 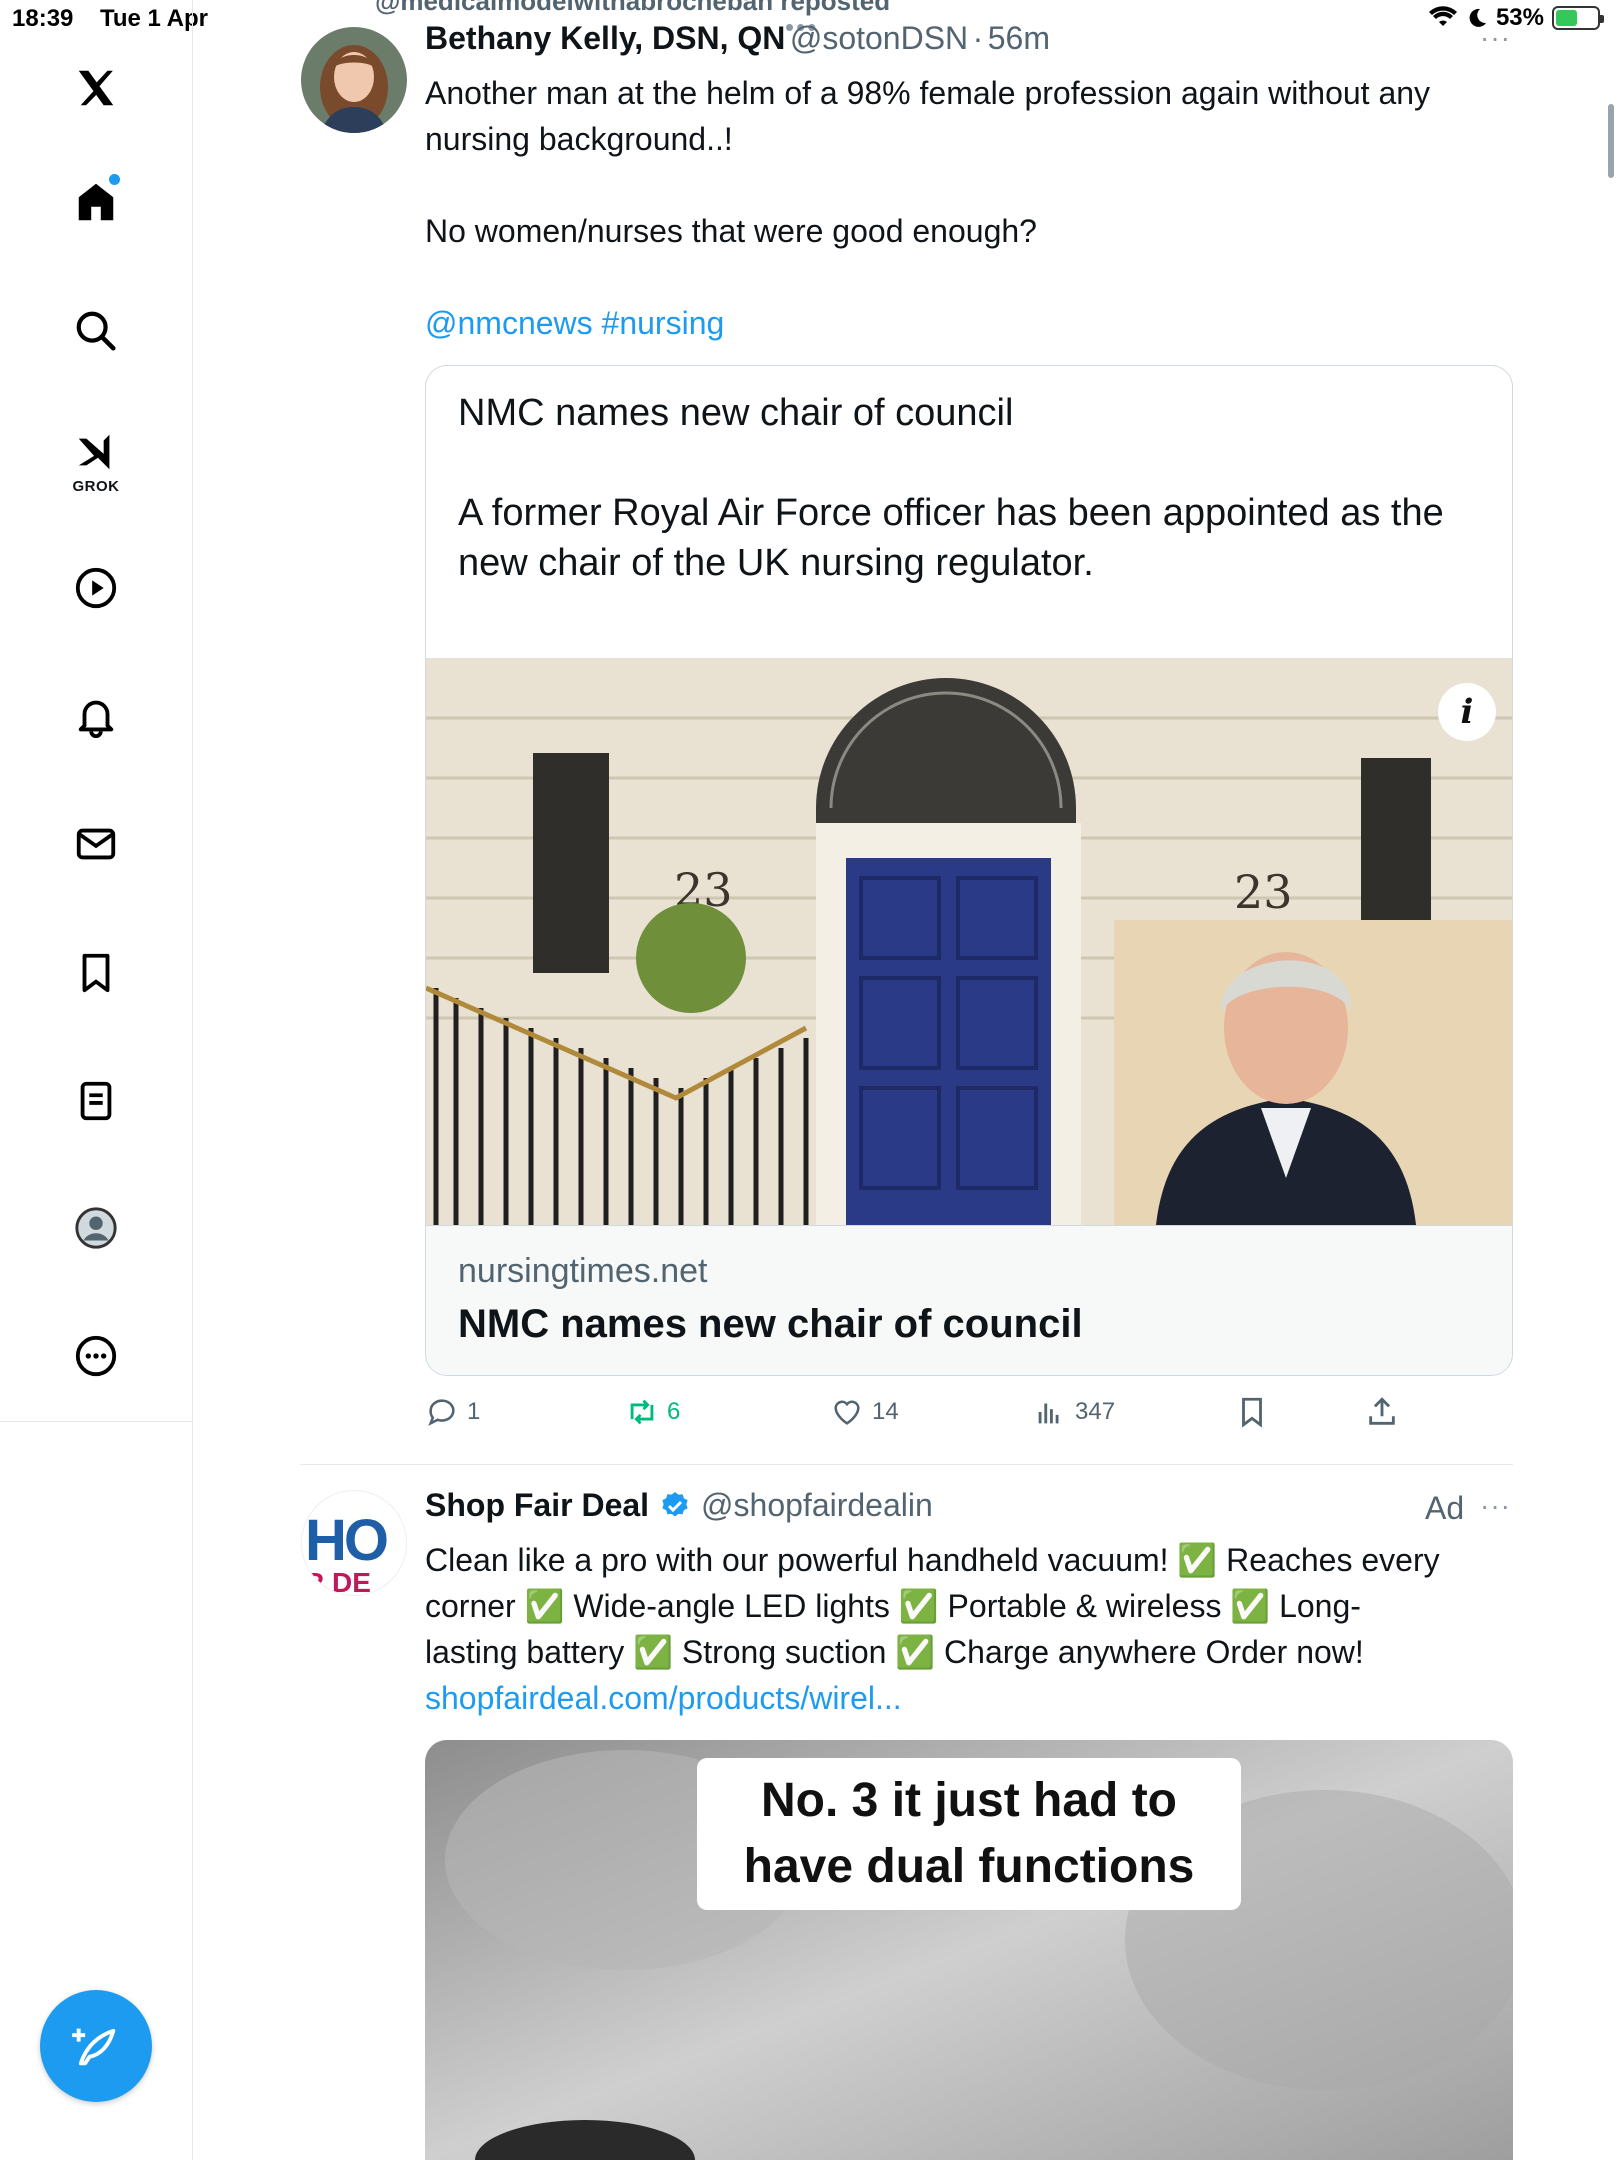 I want to click on view-count: 347, so click(x=1095, y=1411).